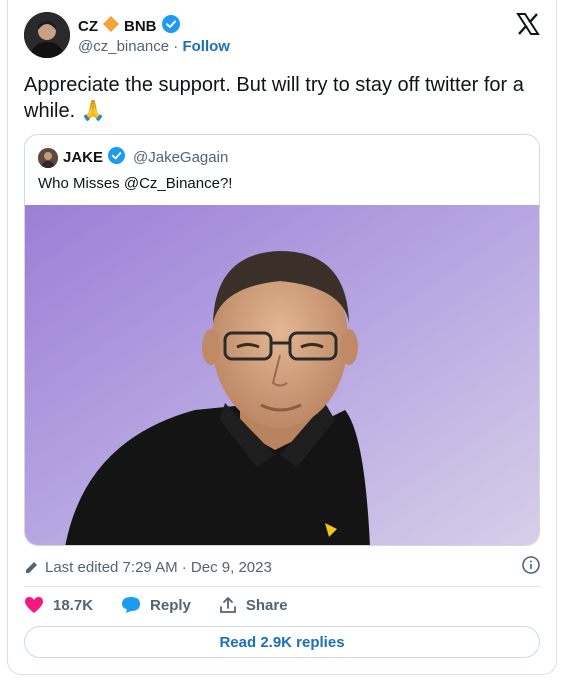  Describe the element at coordinates (228, 605) in the screenshot. I see `share-icon` at that location.